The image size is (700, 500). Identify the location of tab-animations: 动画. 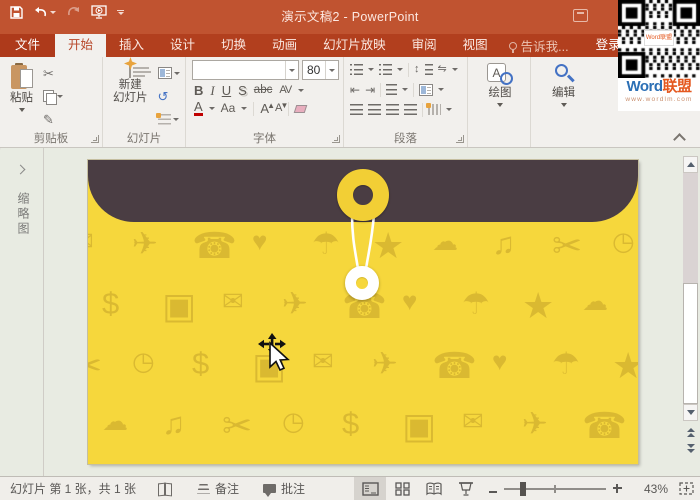
(284, 45).